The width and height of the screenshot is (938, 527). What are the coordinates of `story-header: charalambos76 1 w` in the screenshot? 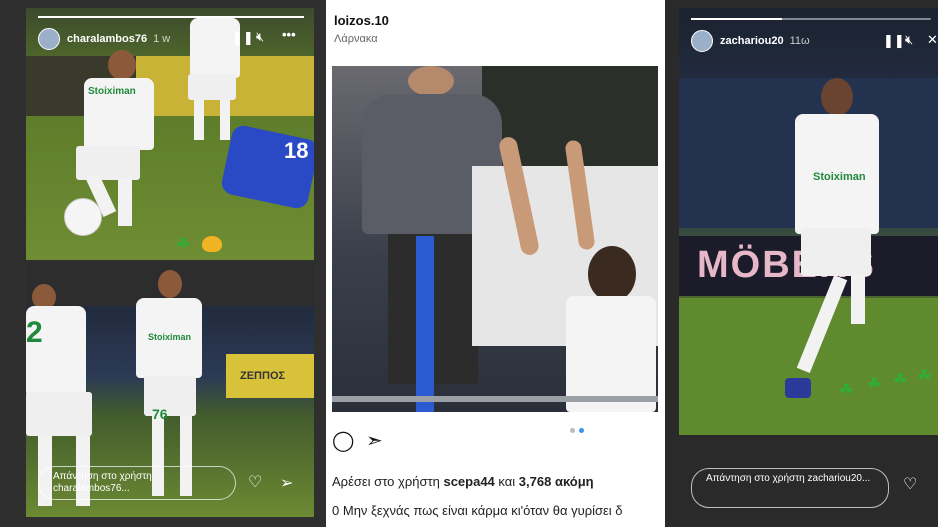 It's located at (104, 39).